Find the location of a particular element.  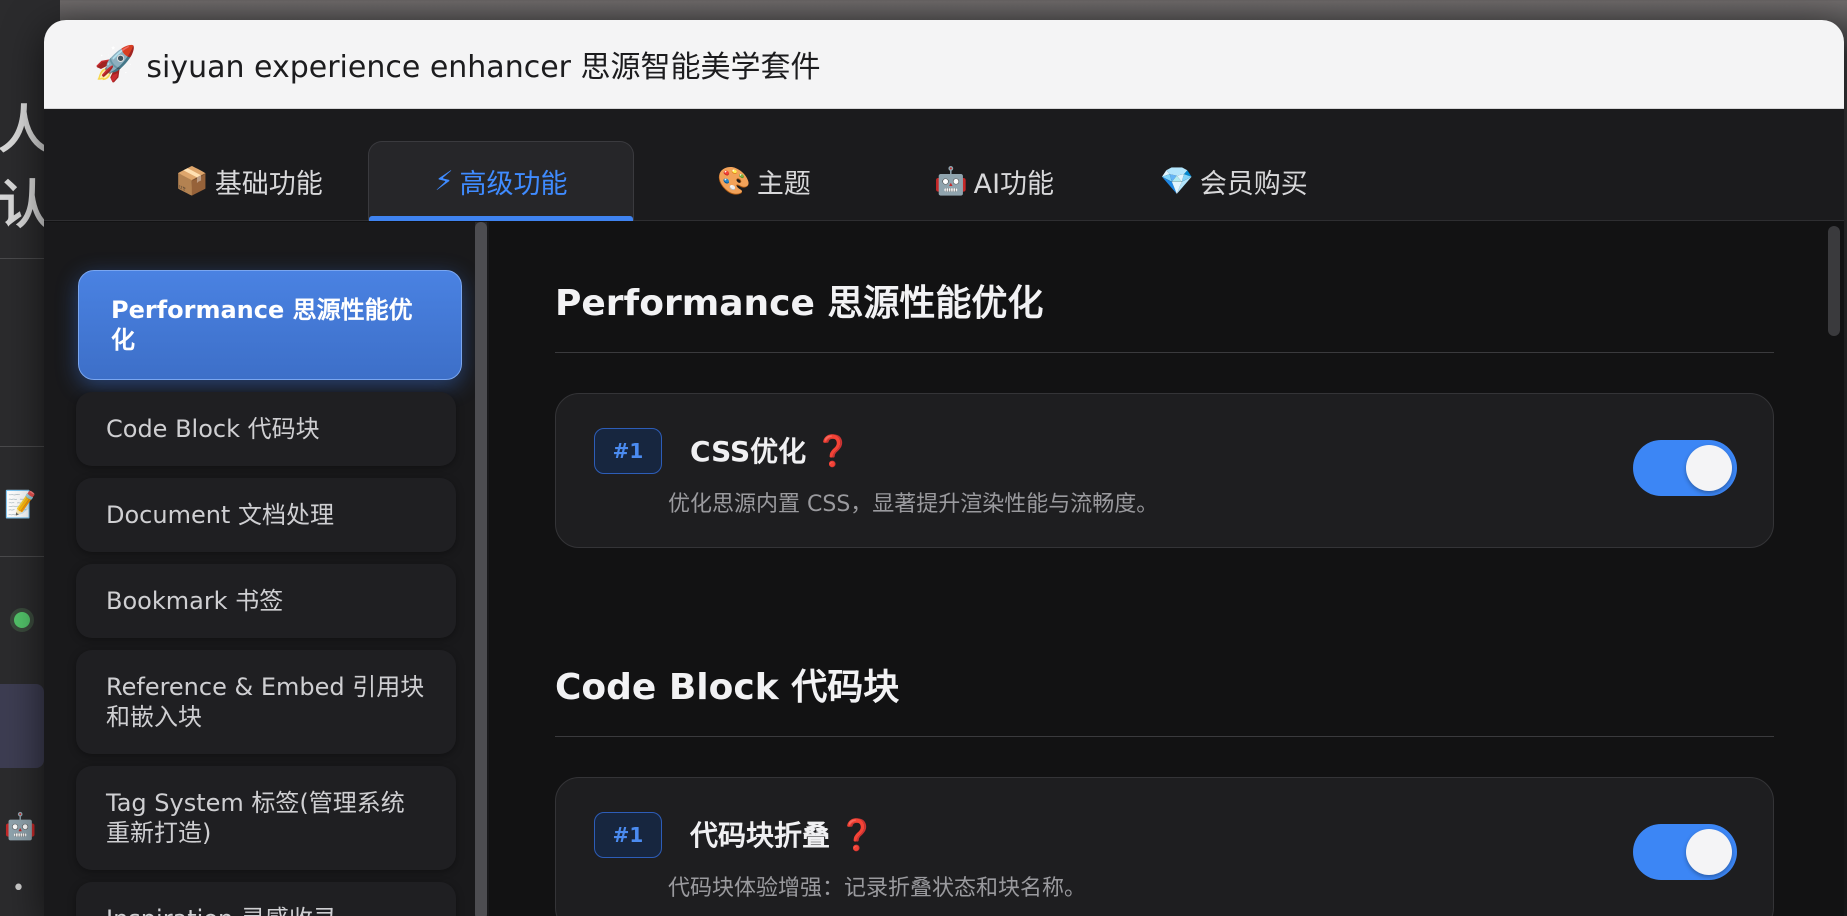

status-dot is located at coordinates (22, 620).